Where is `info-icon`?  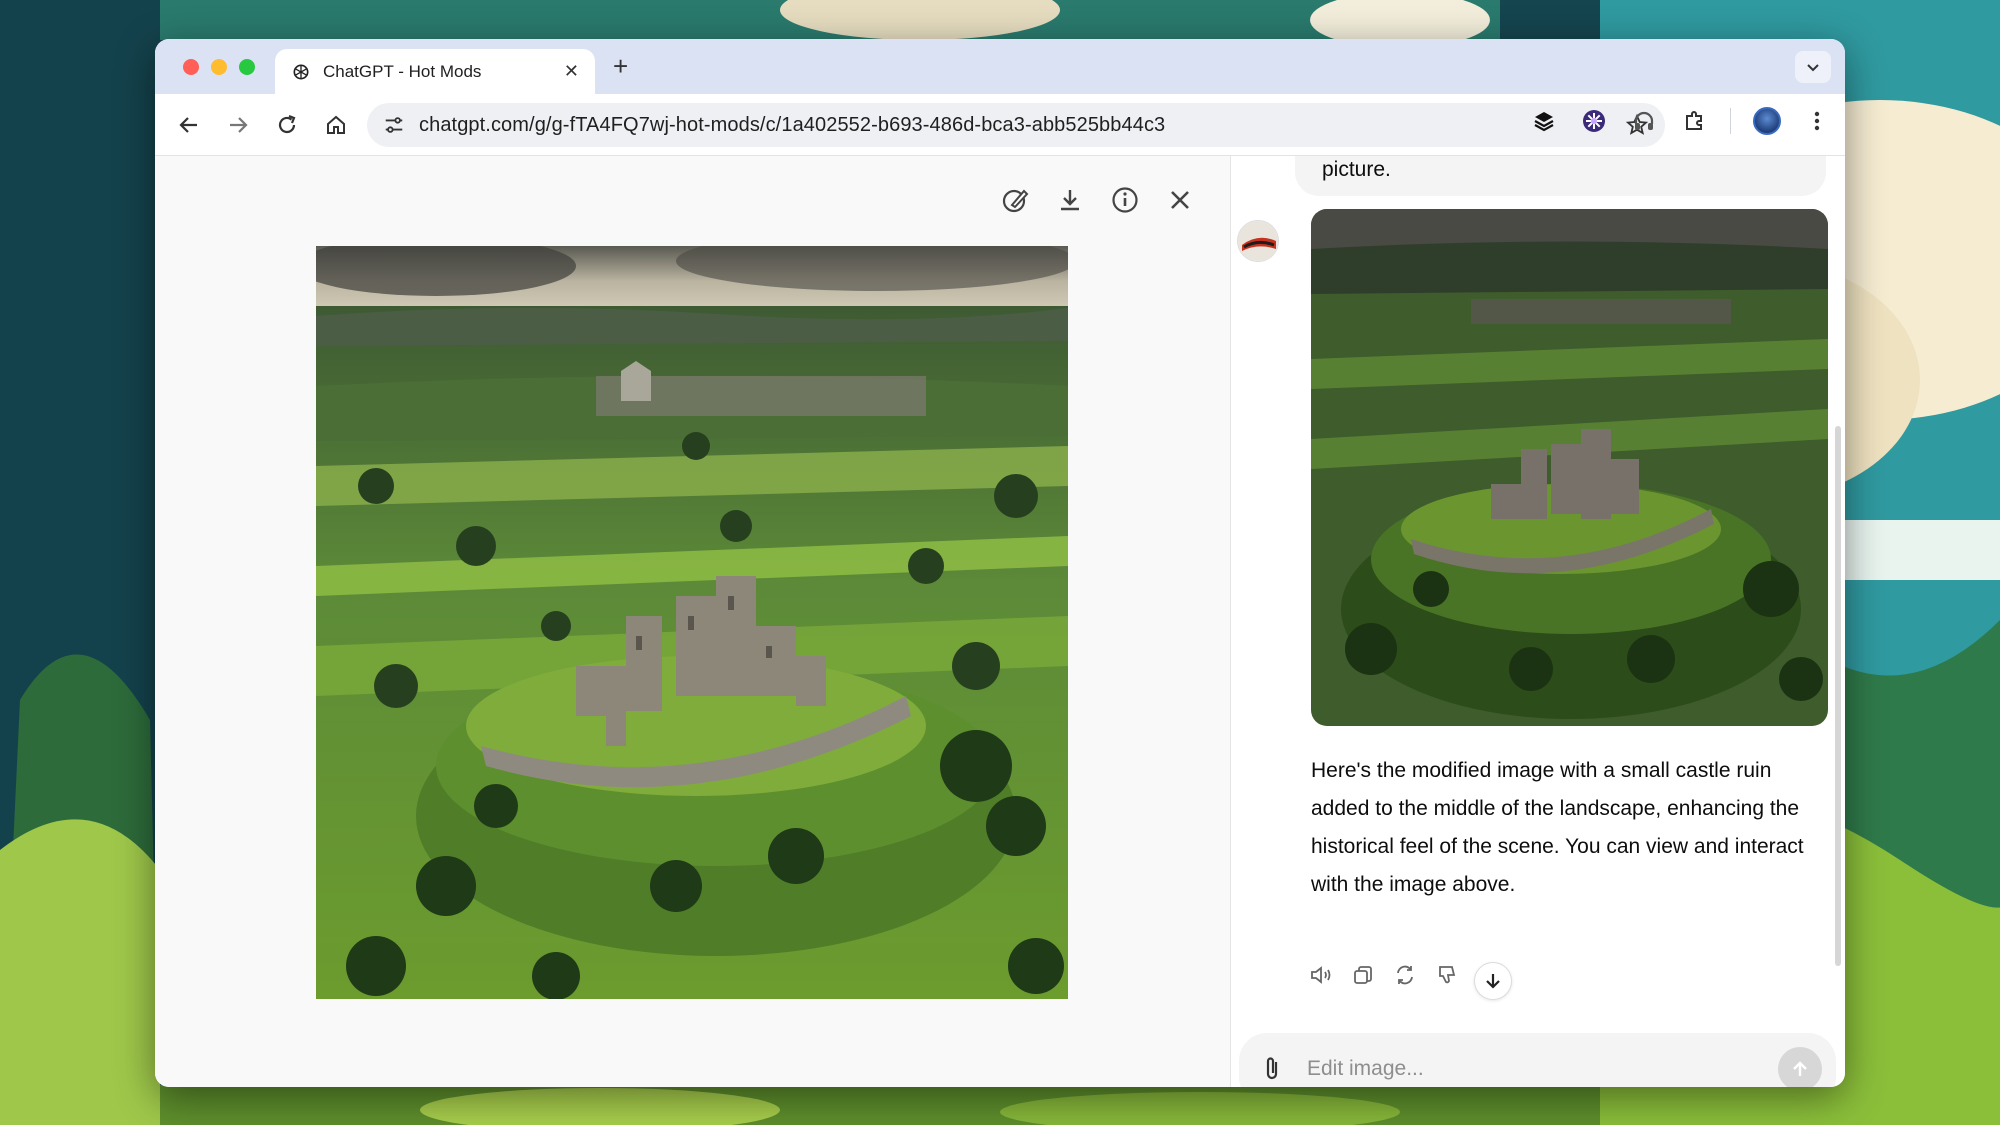 info-icon is located at coordinates (1125, 200).